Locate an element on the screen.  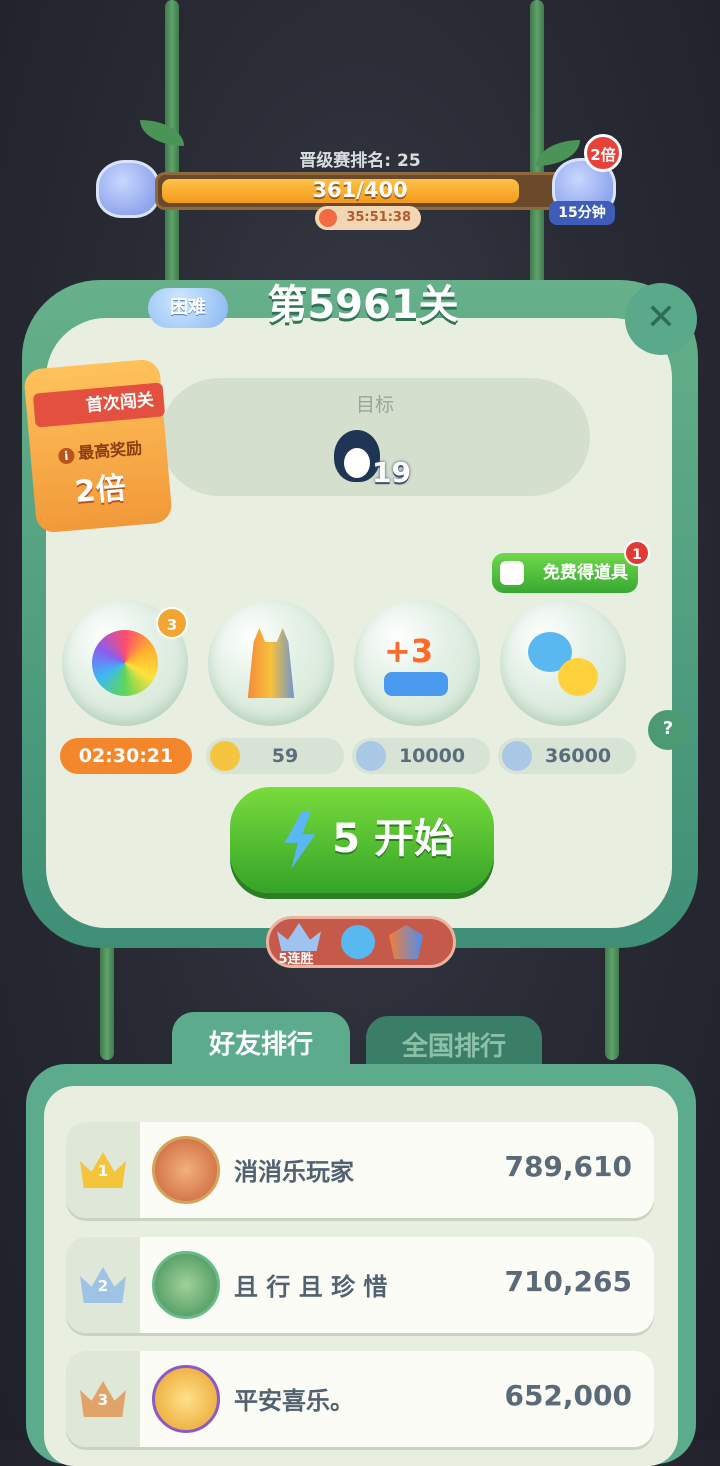
level-title: 第5961关 is located at coordinates (363, 305).